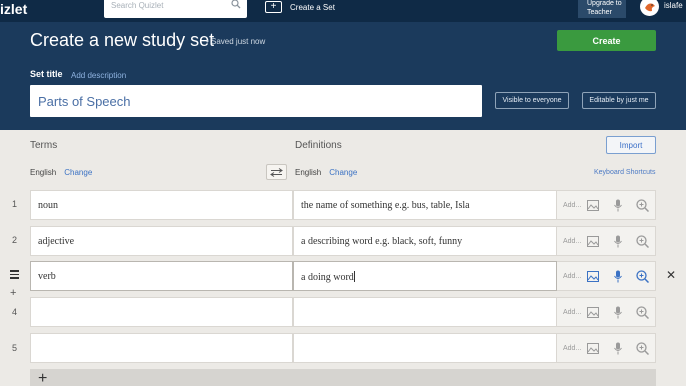 Image resolution: width=686 pixels, height=386 pixels. Describe the element at coordinates (137, 5) in the screenshot. I see `search-placeholder: Search Quizlet` at that location.